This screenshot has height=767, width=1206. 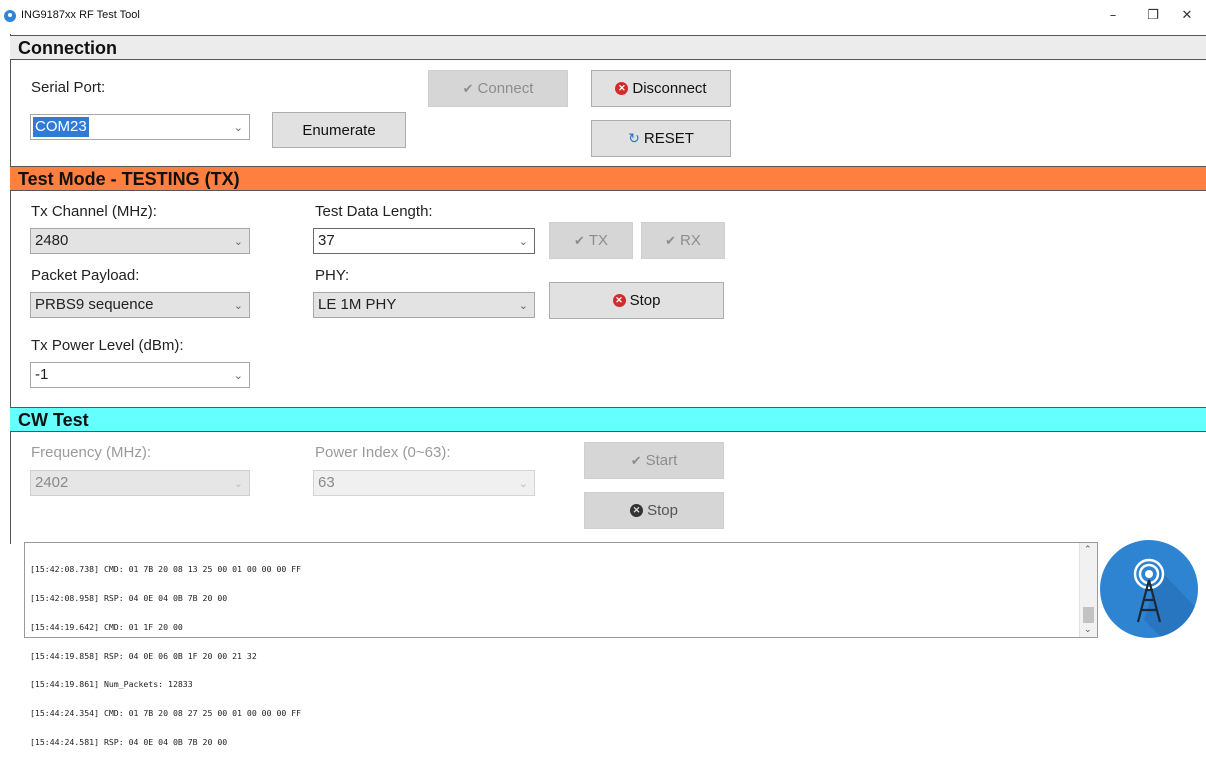 What do you see at coordinates (52, 482) in the screenshot?
I see `frequency-value: 2402` at bounding box center [52, 482].